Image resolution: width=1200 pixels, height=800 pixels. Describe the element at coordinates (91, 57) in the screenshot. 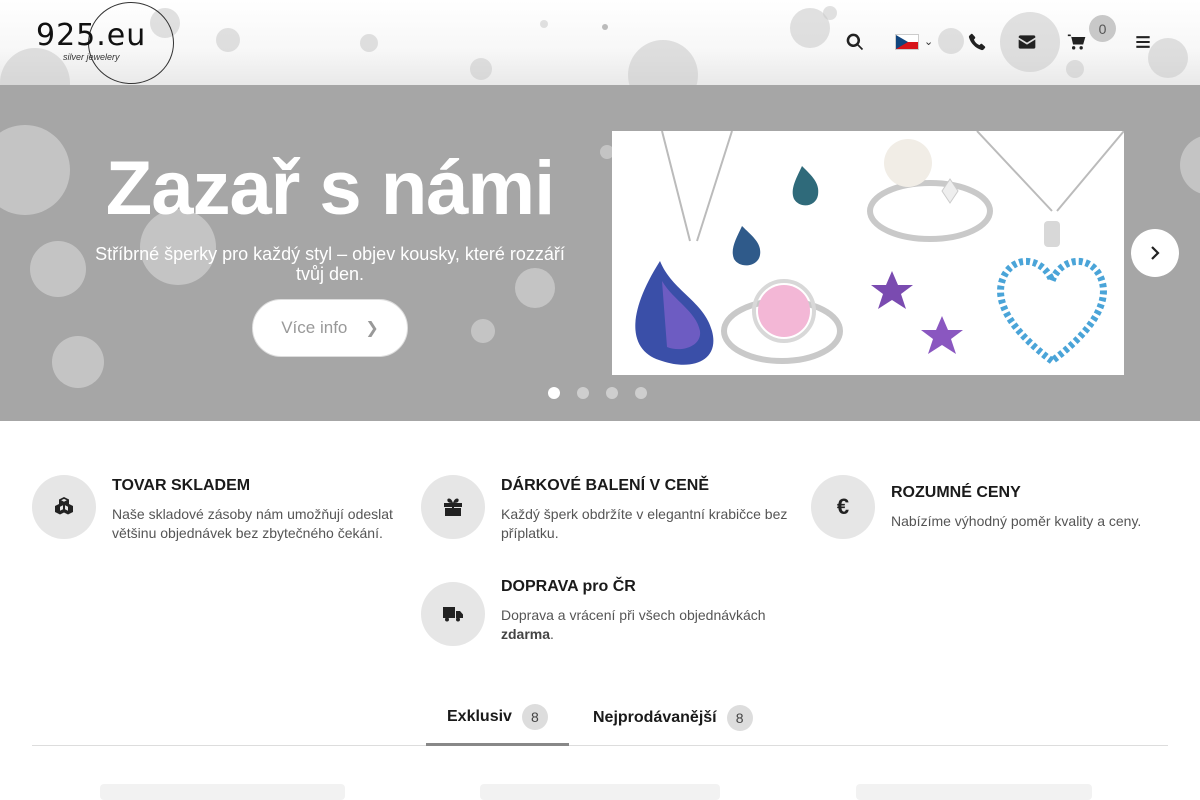

I see `logo-subtitle: silver jewelery` at that location.